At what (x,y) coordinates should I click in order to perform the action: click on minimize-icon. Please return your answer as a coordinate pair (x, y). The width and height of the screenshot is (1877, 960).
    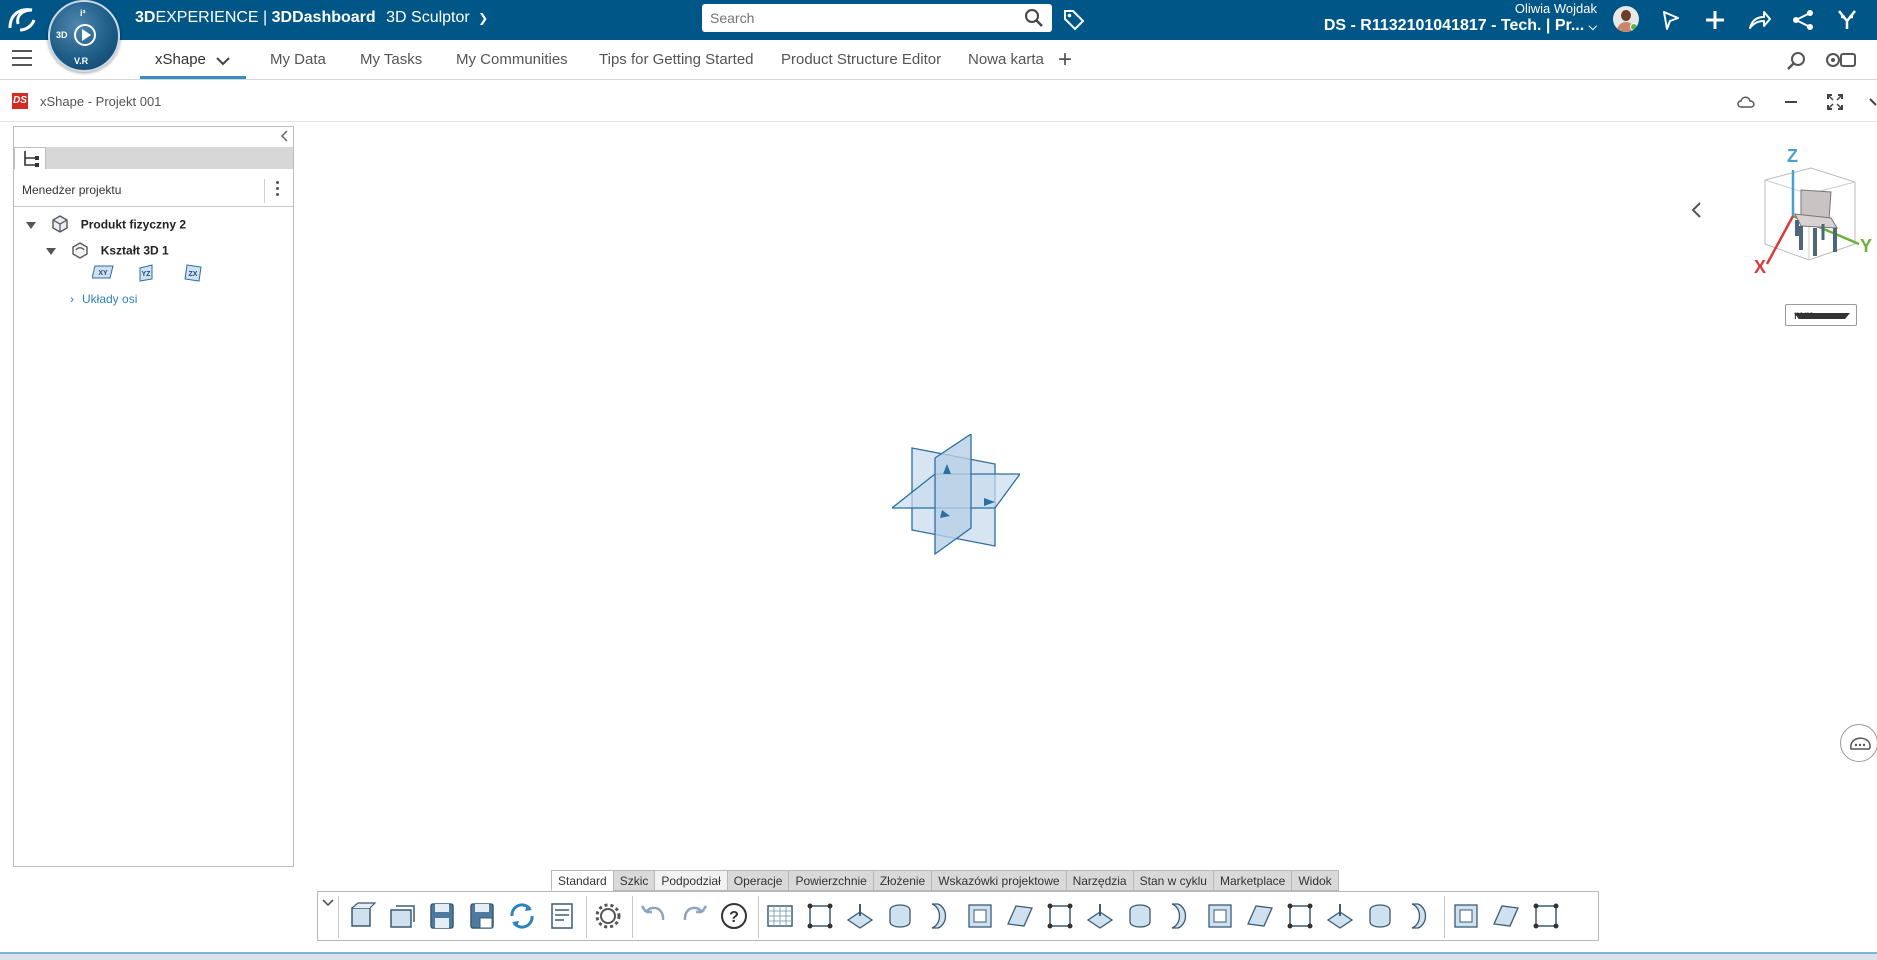
    Looking at the image, I should click on (1791, 104).